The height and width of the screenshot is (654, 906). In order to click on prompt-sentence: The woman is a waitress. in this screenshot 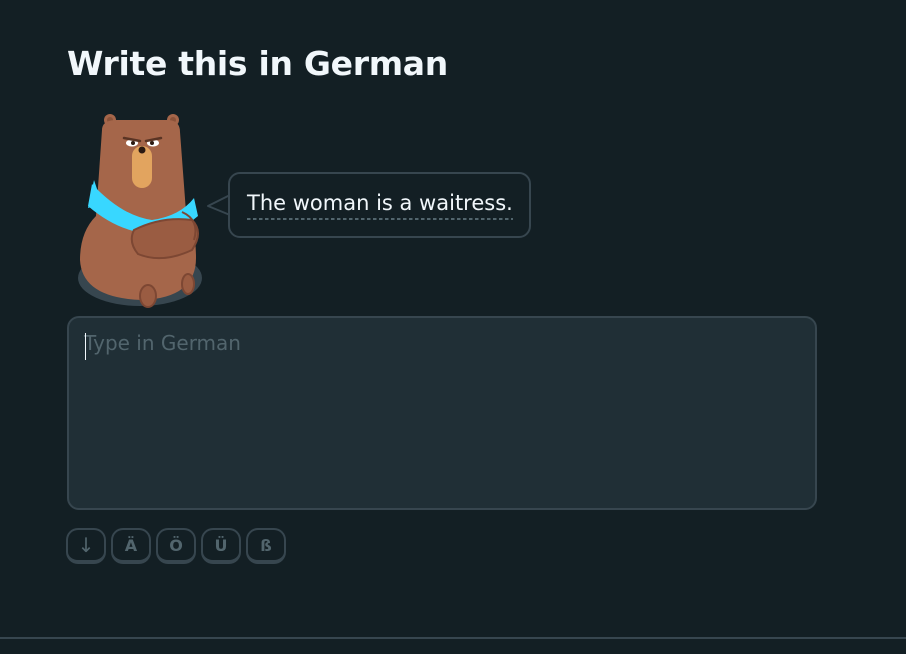, I will do `click(380, 205)`.